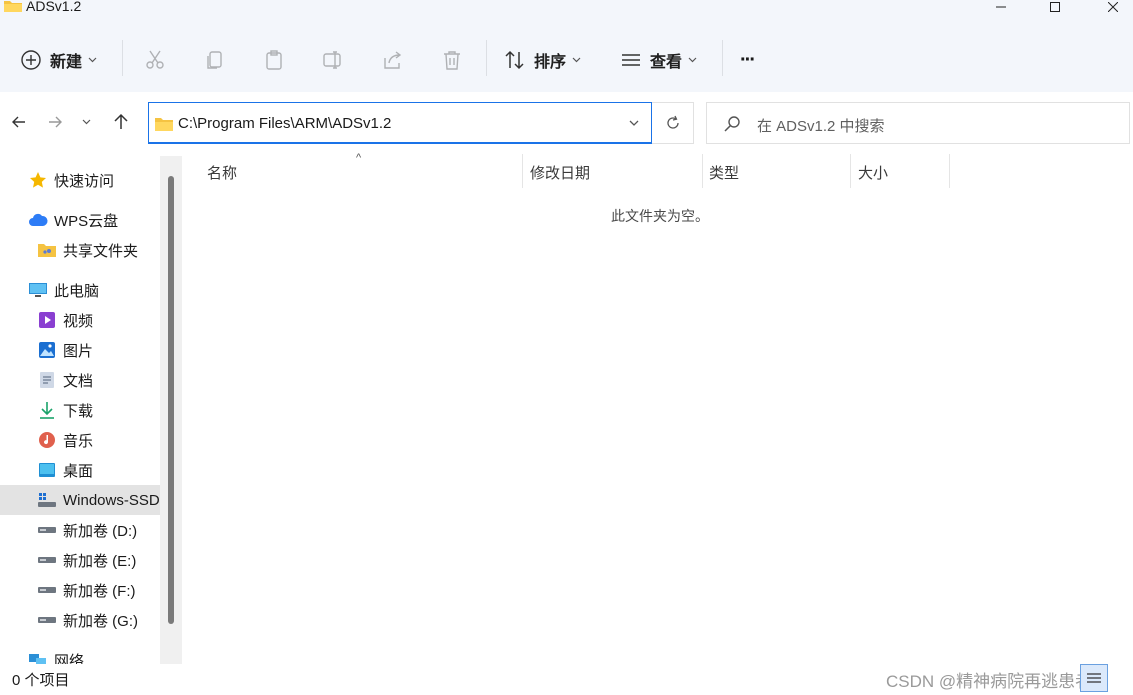 This screenshot has height=695, width=1133. What do you see at coordinates (31, 60) in the screenshot?
I see `plus-circle-icon` at bounding box center [31, 60].